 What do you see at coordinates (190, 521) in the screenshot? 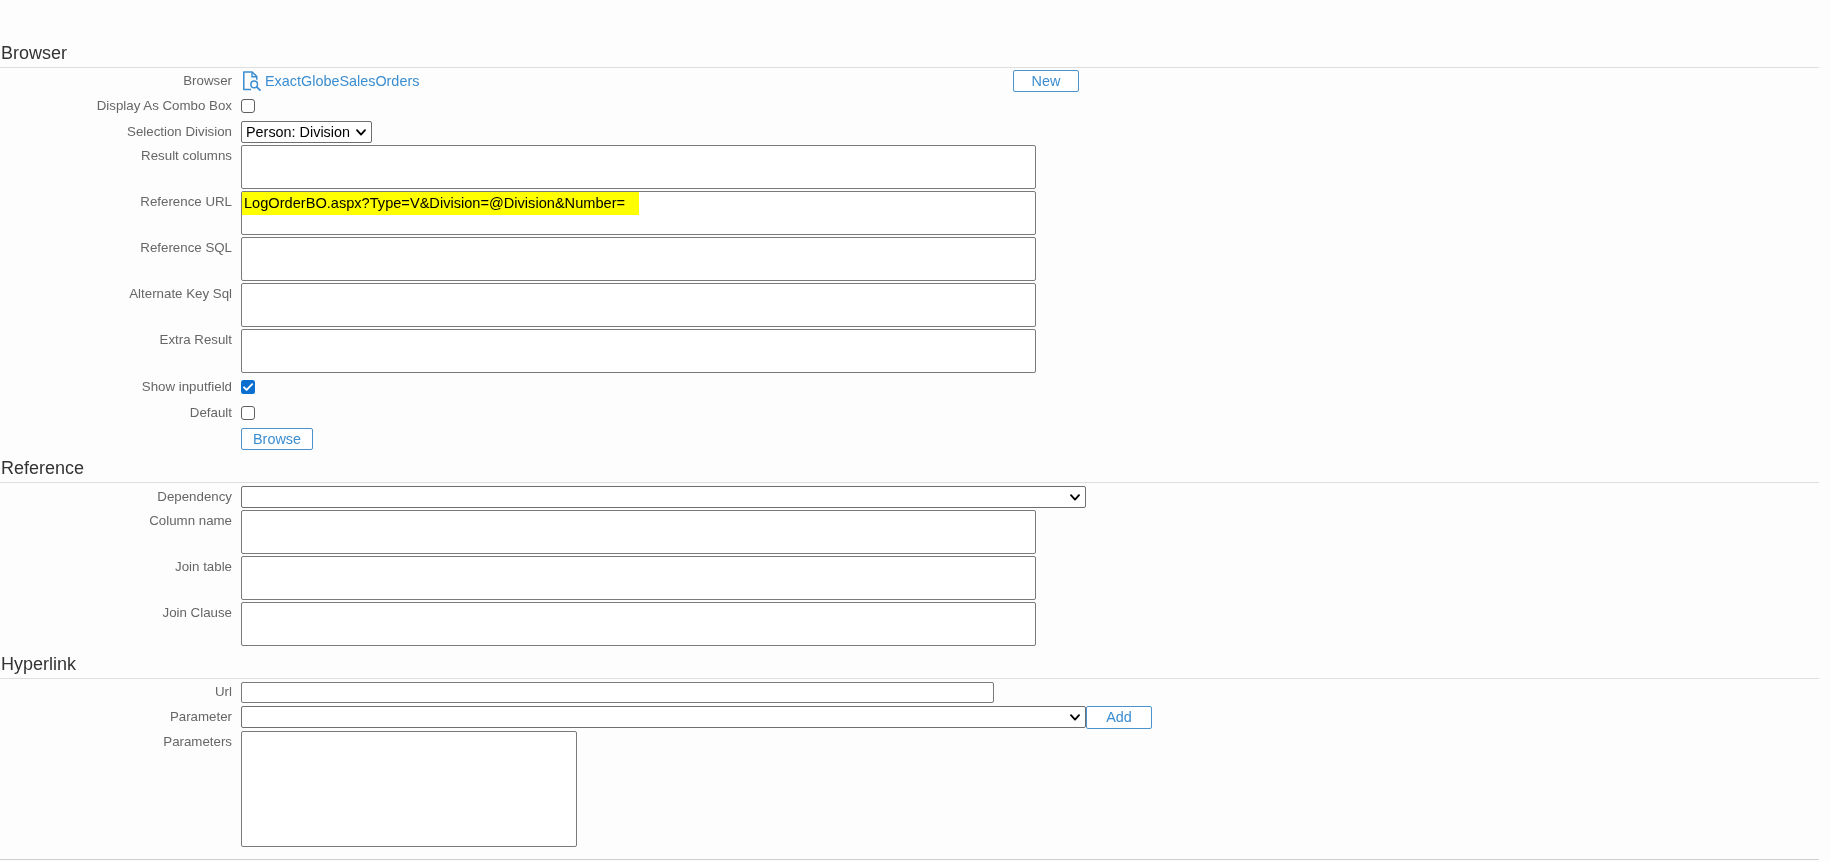
I see `field-label: Column name` at bounding box center [190, 521].